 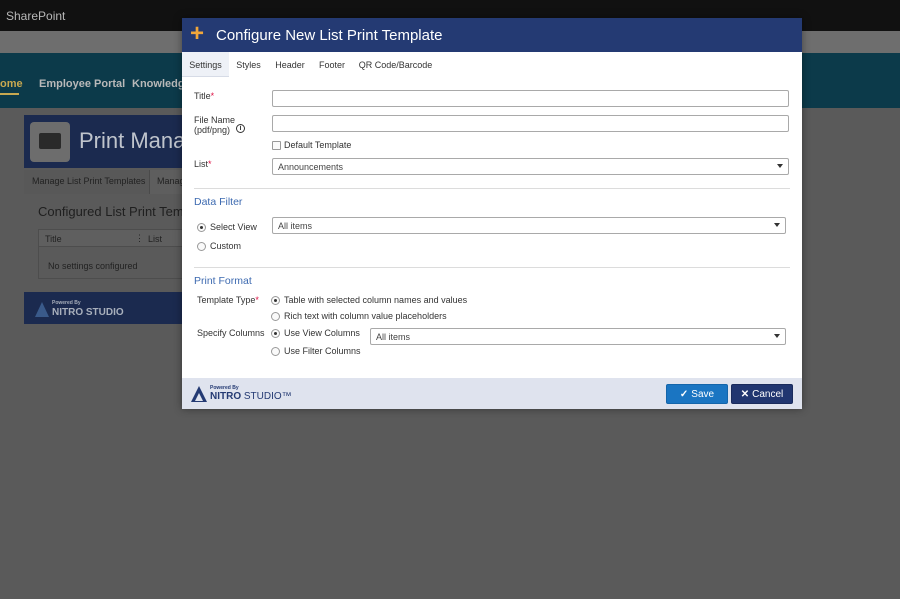 I want to click on use-view-columns-label: Use View Columns, so click(x=322, y=333).